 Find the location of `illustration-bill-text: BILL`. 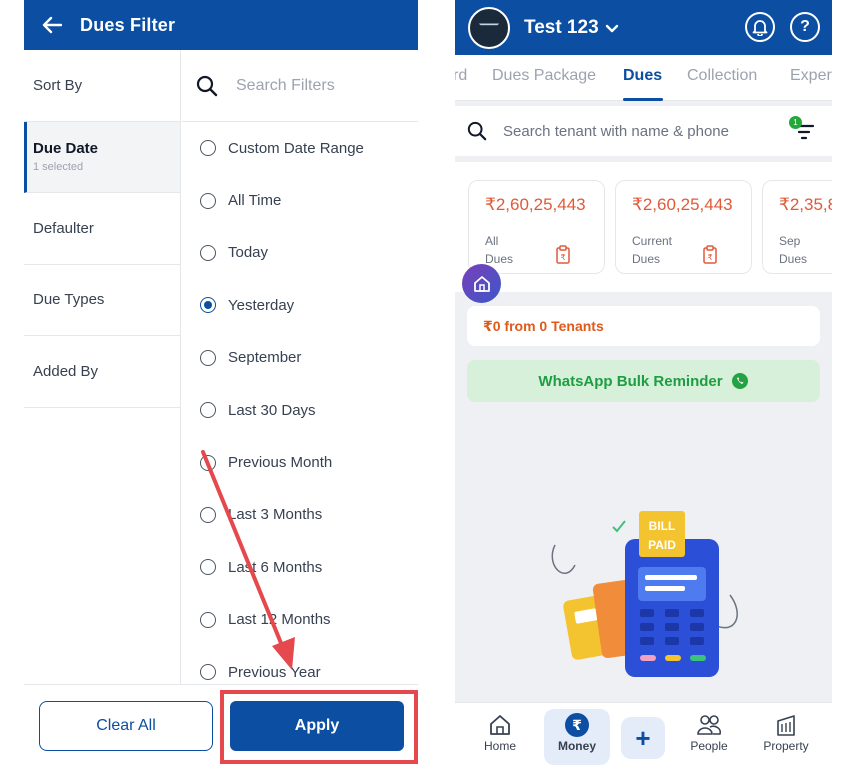

illustration-bill-text: BILL is located at coordinates (662, 526).